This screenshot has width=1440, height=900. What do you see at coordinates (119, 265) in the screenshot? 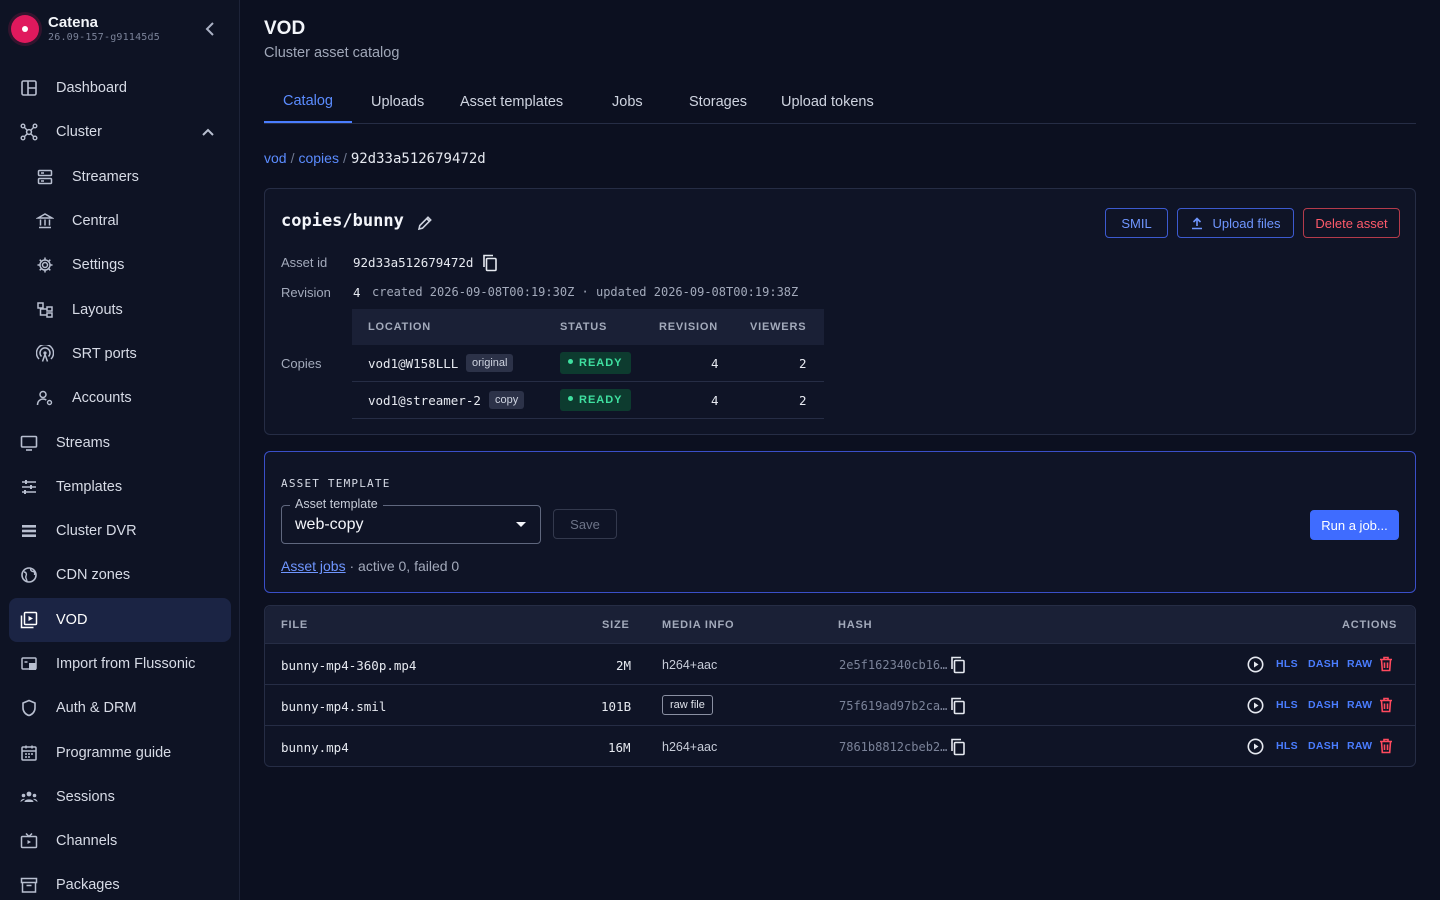
I see `sidebar-item-settings: Settings` at bounding box center [119, 265].